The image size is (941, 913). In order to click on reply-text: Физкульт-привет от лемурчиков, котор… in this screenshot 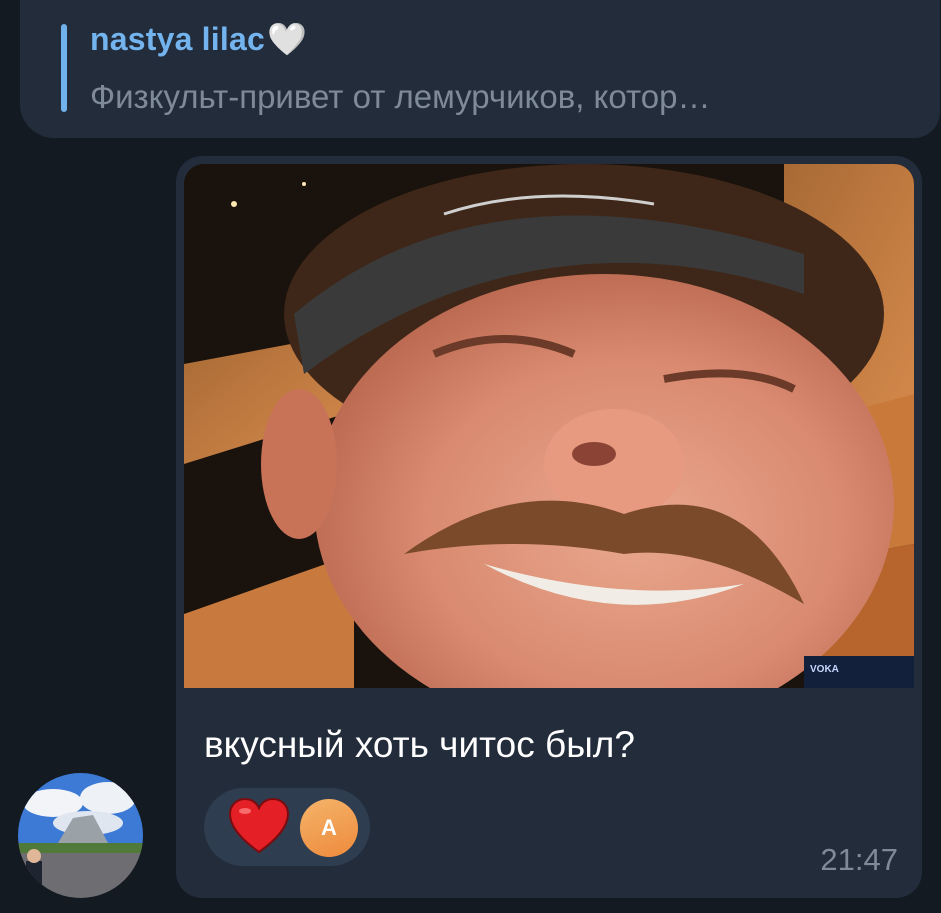, I will do `click(400, 96)`.